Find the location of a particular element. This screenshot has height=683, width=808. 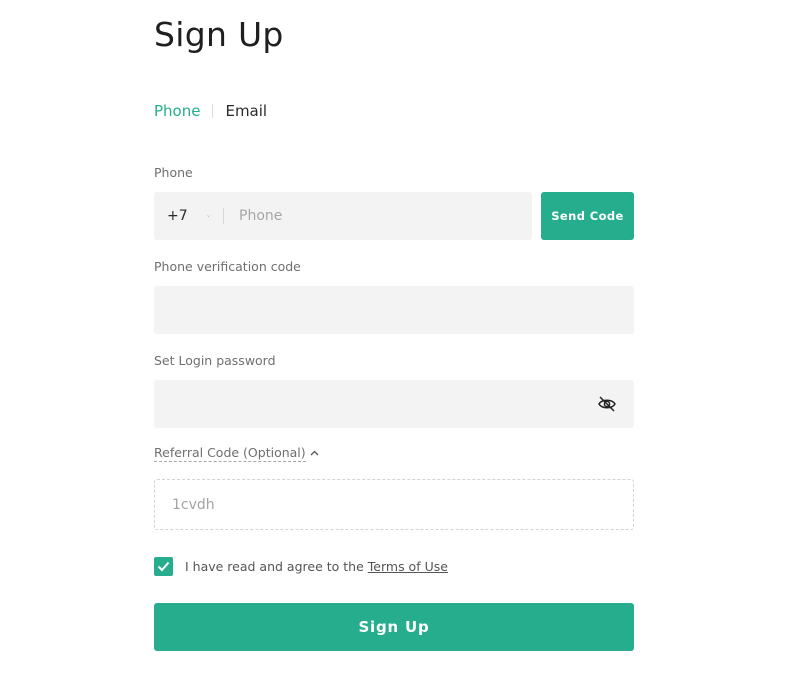

terms-checkbox is located at coordinates (163, 566).